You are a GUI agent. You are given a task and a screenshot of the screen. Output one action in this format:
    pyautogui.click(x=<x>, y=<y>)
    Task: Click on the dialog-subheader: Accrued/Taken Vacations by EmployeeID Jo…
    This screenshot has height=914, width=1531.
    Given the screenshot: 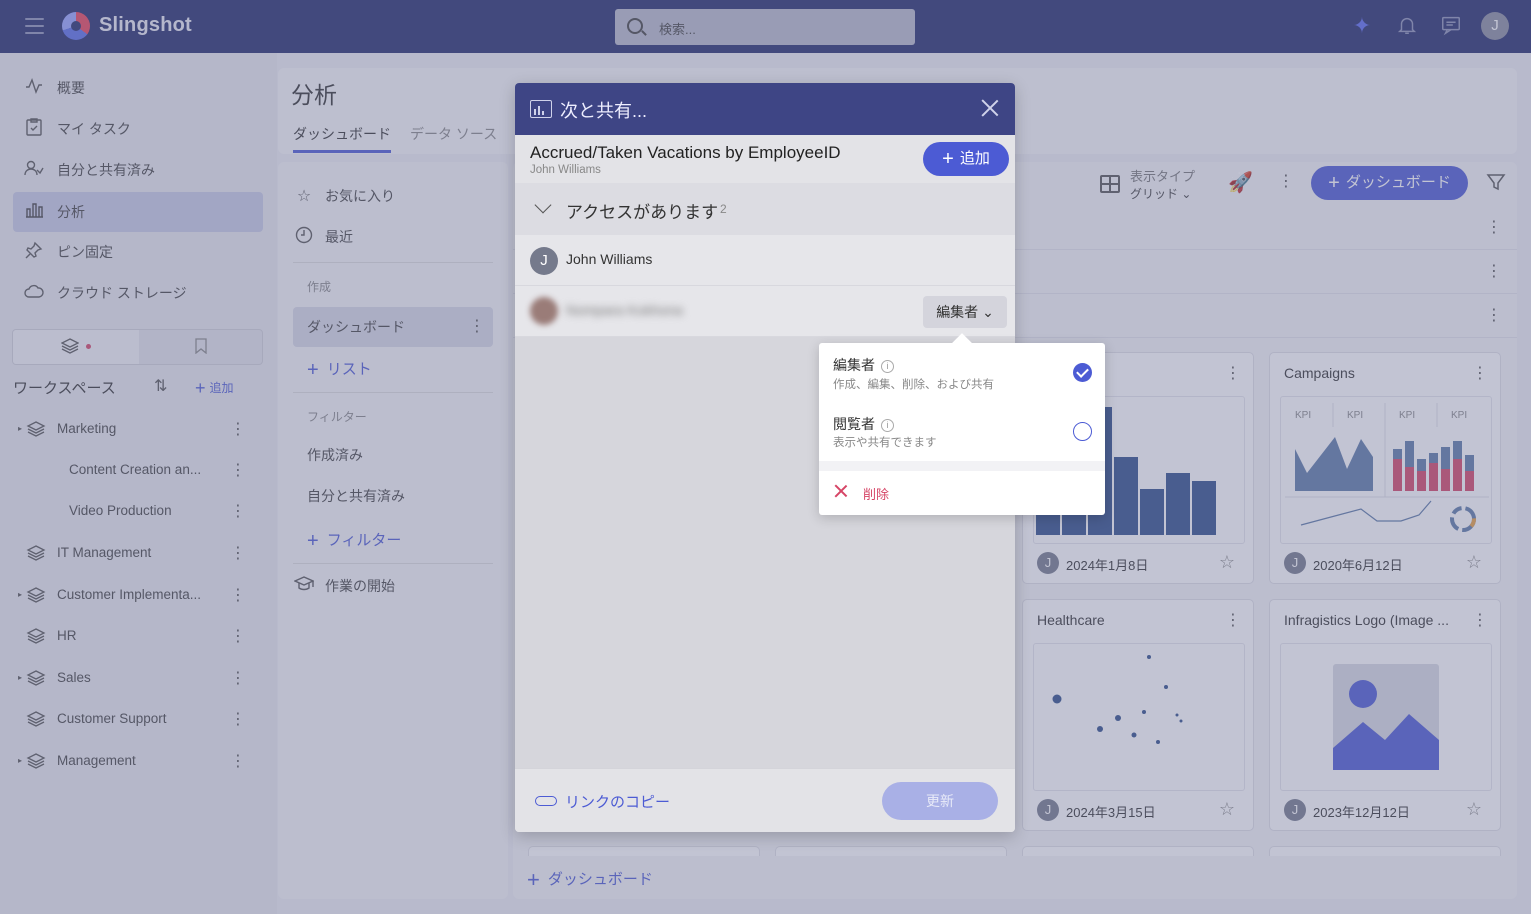 What is the action you would take?
    pyautogui.click(x=765, y=159)
    